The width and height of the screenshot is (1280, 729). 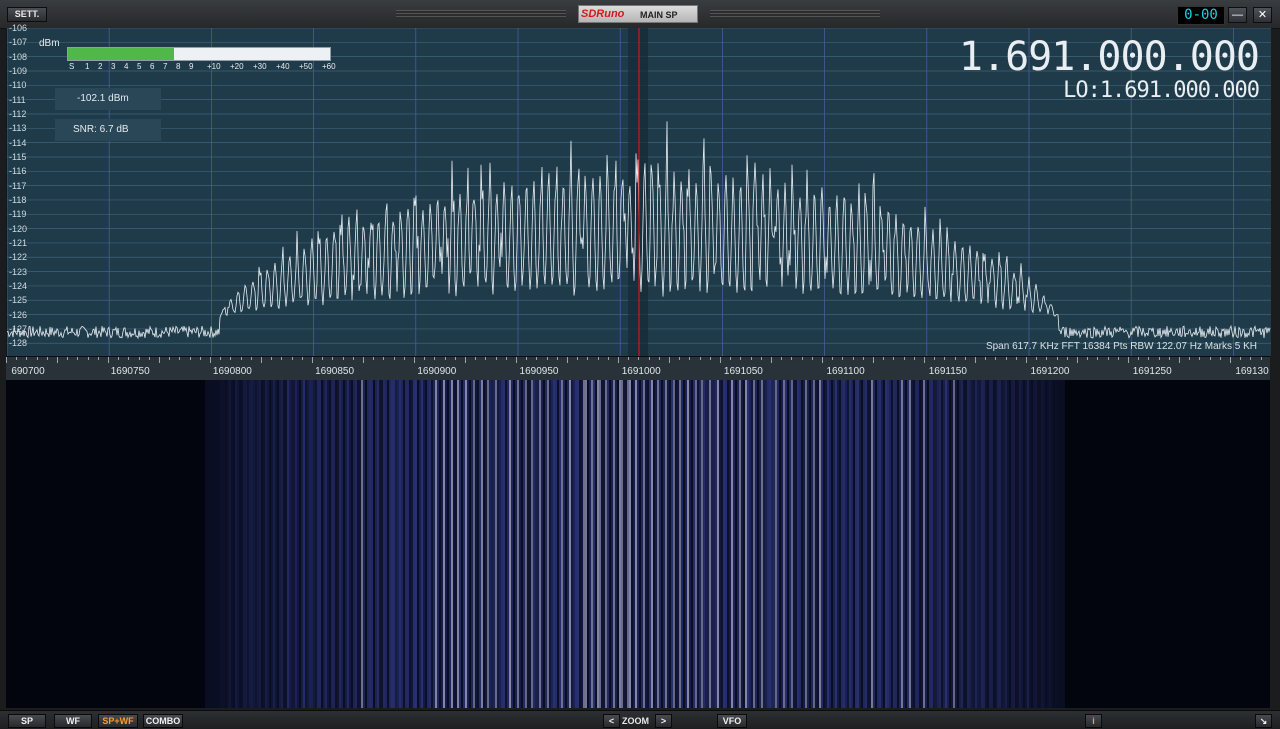 I want to click on x-tick-label: 1691050, so click(x=743, y=371).